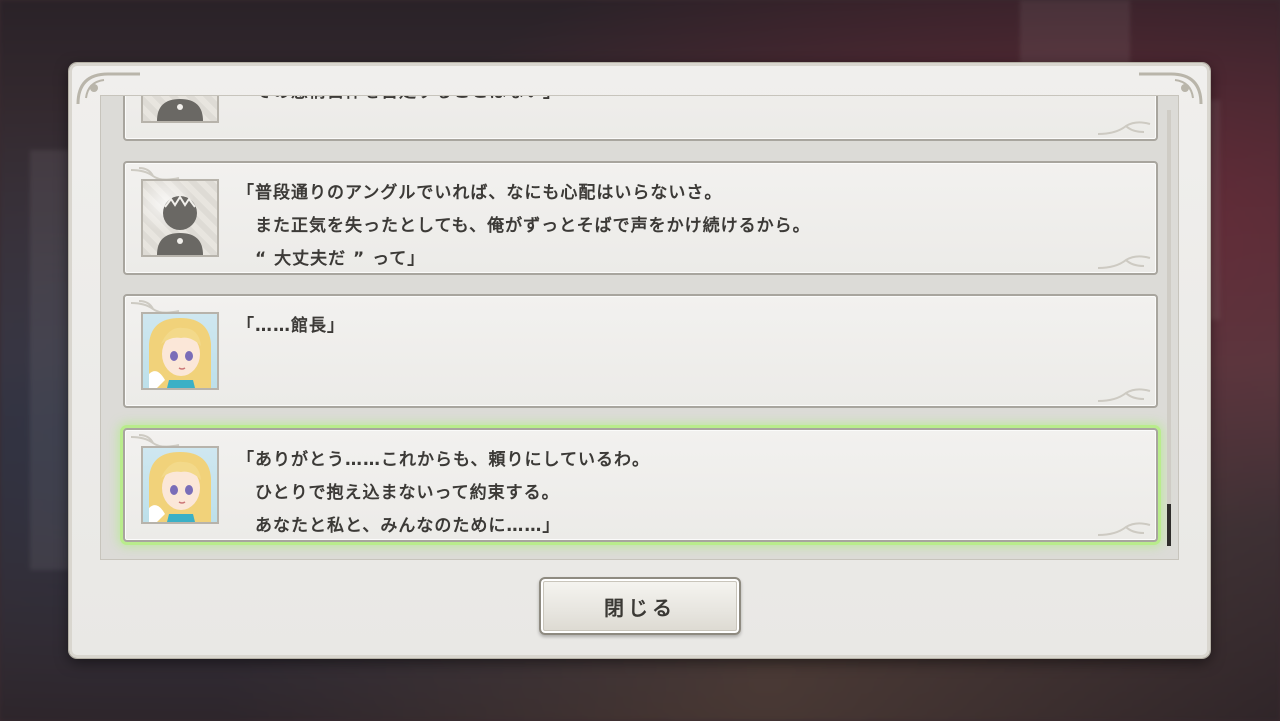 This screenshot has height=721, width=1280. I want to click on close-button: 閉じる, so click(640, 606).